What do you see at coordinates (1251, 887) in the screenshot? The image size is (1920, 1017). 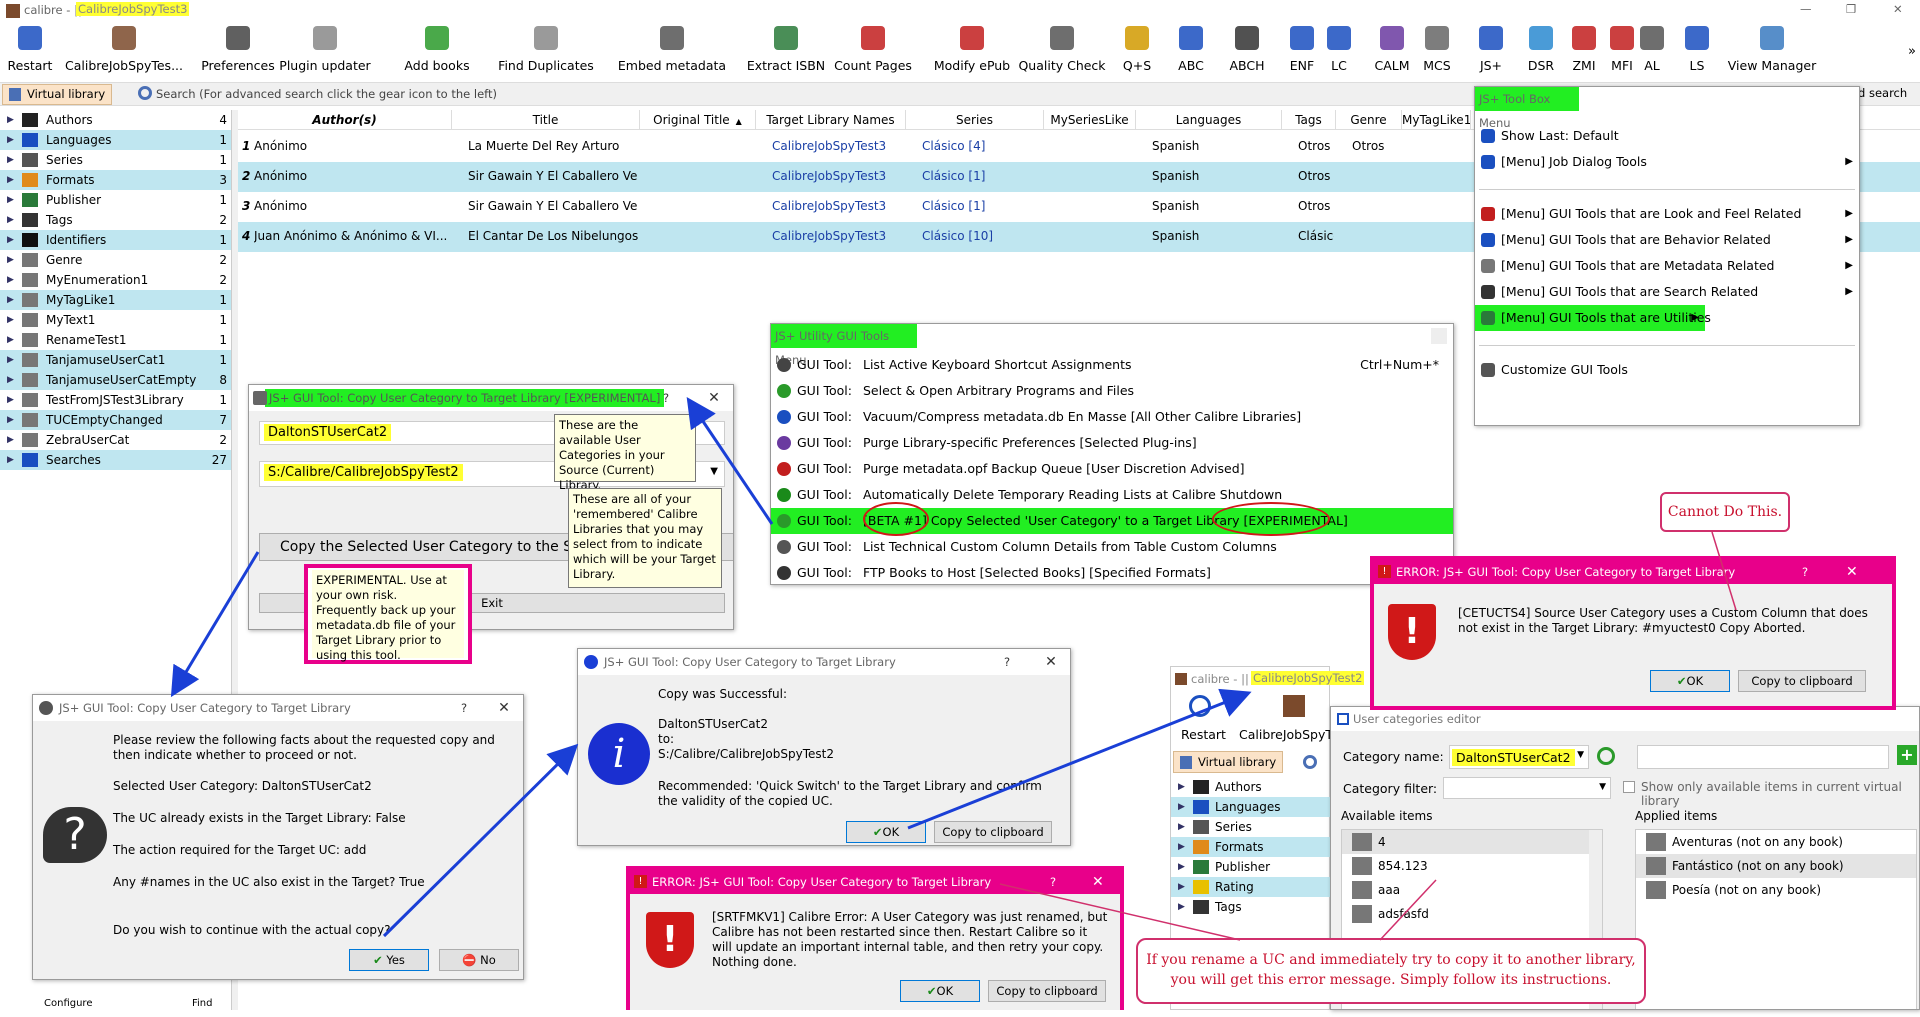 I see `second-tree-item: ▶ Rating` at bounding box center [1251, 887].